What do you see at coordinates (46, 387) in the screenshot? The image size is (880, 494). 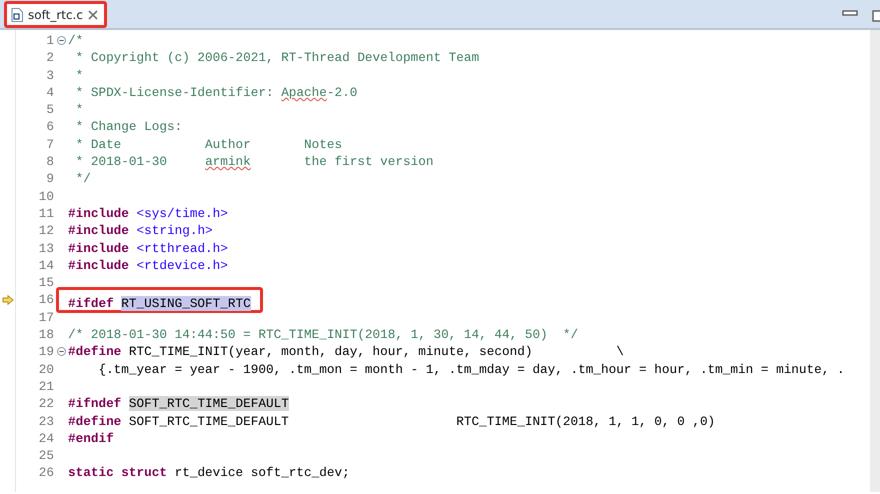 I see `line-number: 21` at bounding box center [46, 387].